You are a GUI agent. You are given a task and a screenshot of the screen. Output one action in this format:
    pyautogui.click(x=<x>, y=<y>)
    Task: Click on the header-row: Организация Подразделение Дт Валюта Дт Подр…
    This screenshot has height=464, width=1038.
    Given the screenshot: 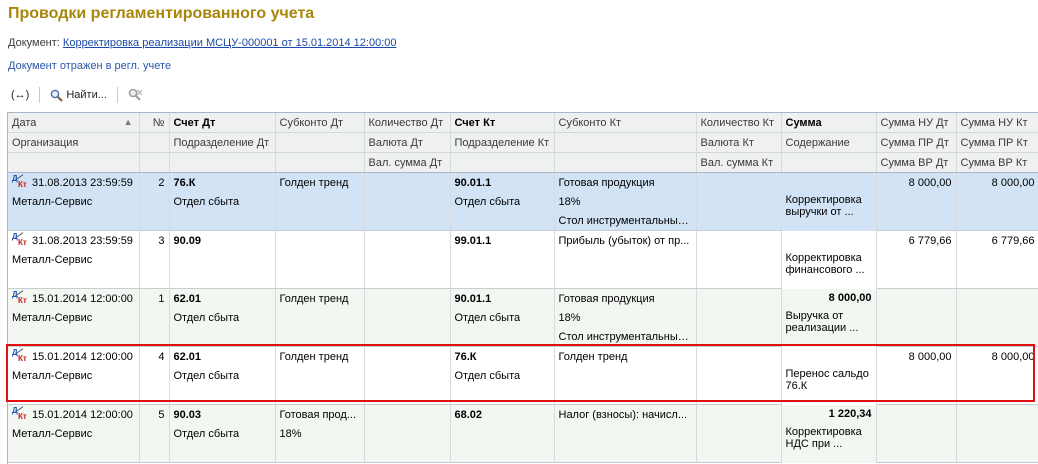 What is the action you would take?
    pyautogui.click(x=523, y=142)
    